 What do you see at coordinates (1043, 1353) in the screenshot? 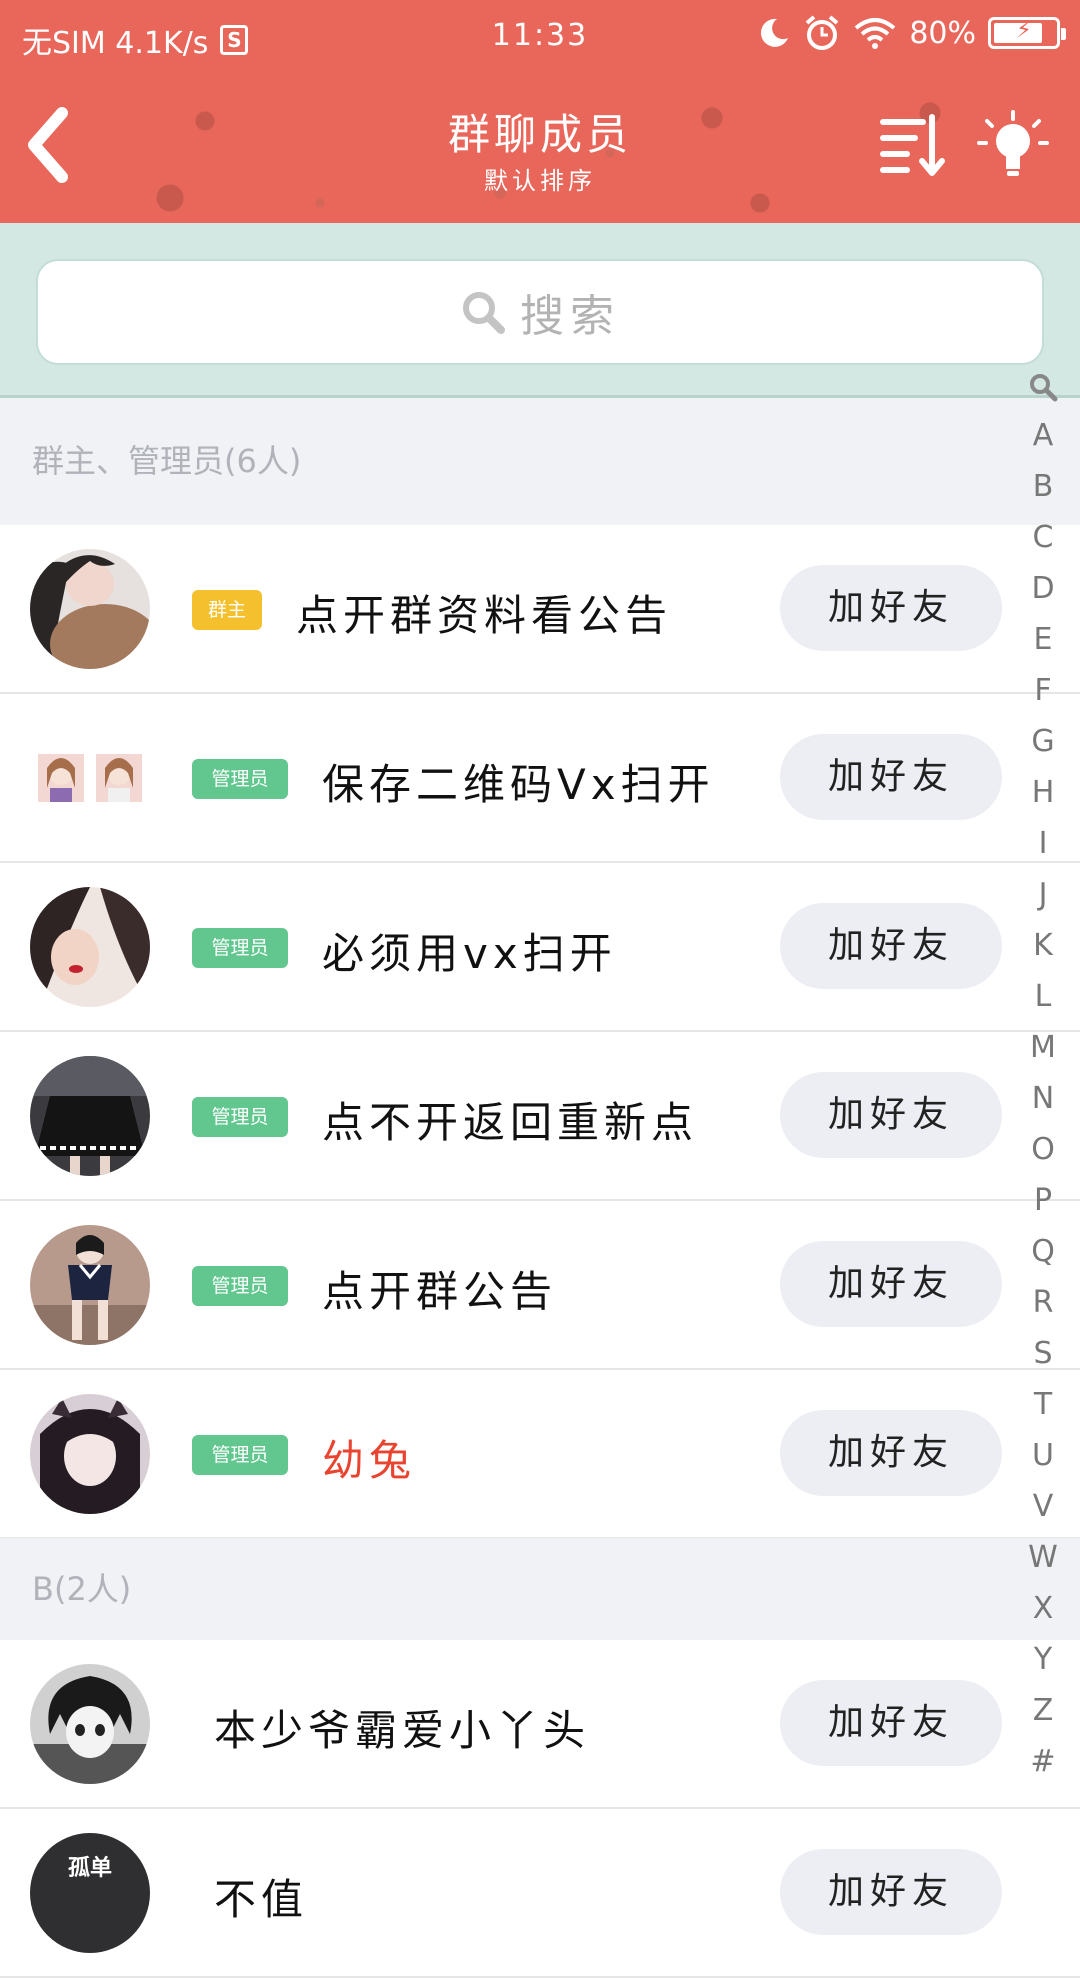
I see `index-letter: S` at bounding box center [1043, 1353].